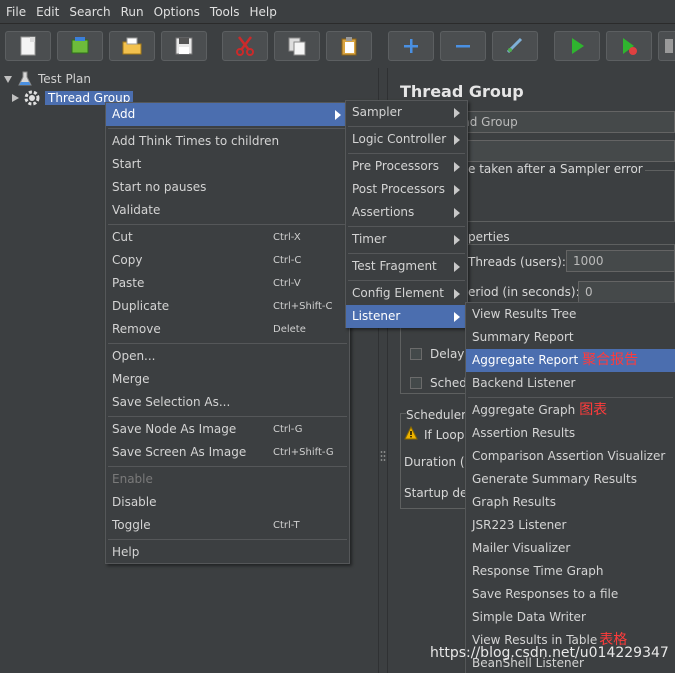 The height and width of the screenshot is (673, 675). Describe the element at coordinates (406, 266) in the screenshot. I see `menu-item-test-fragment: Test Fragment` at that location.